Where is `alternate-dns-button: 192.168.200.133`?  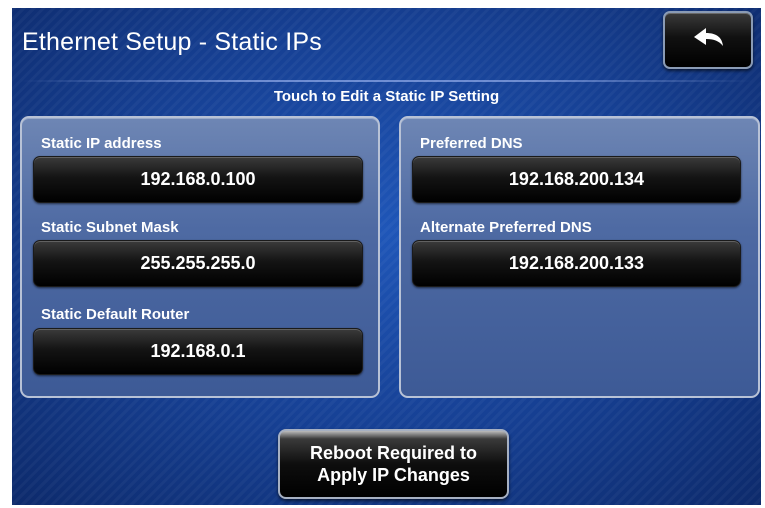 alternate-dns-button: 192.168.200.133 is located at coordinates (576, 263).